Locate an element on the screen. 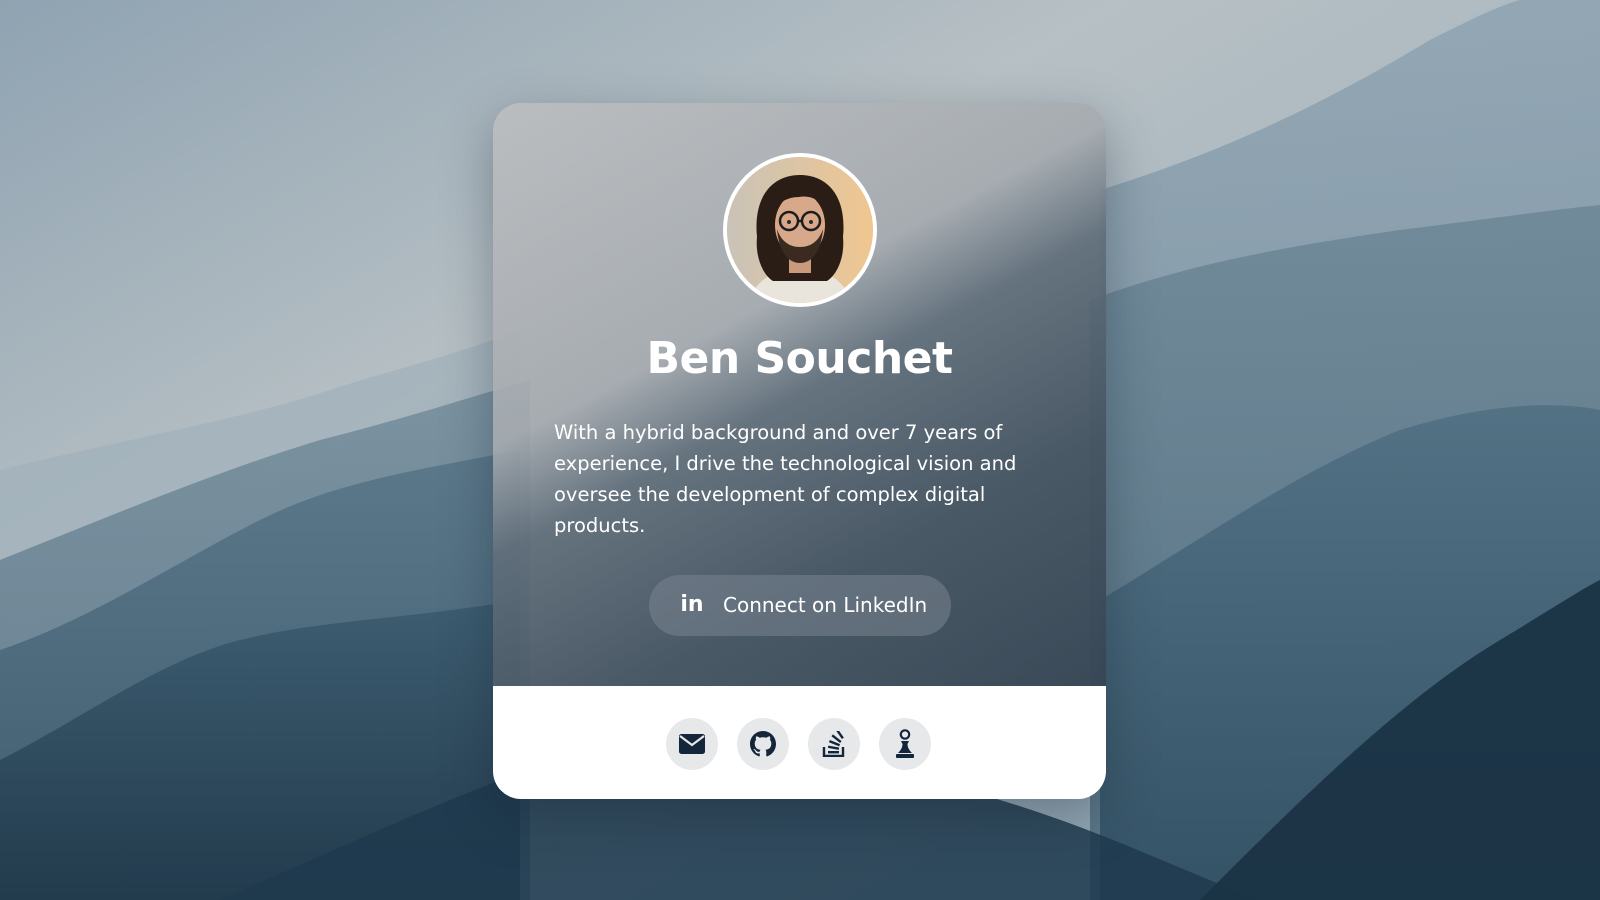  stackoverflow-link is located at coordinates (834, 744).